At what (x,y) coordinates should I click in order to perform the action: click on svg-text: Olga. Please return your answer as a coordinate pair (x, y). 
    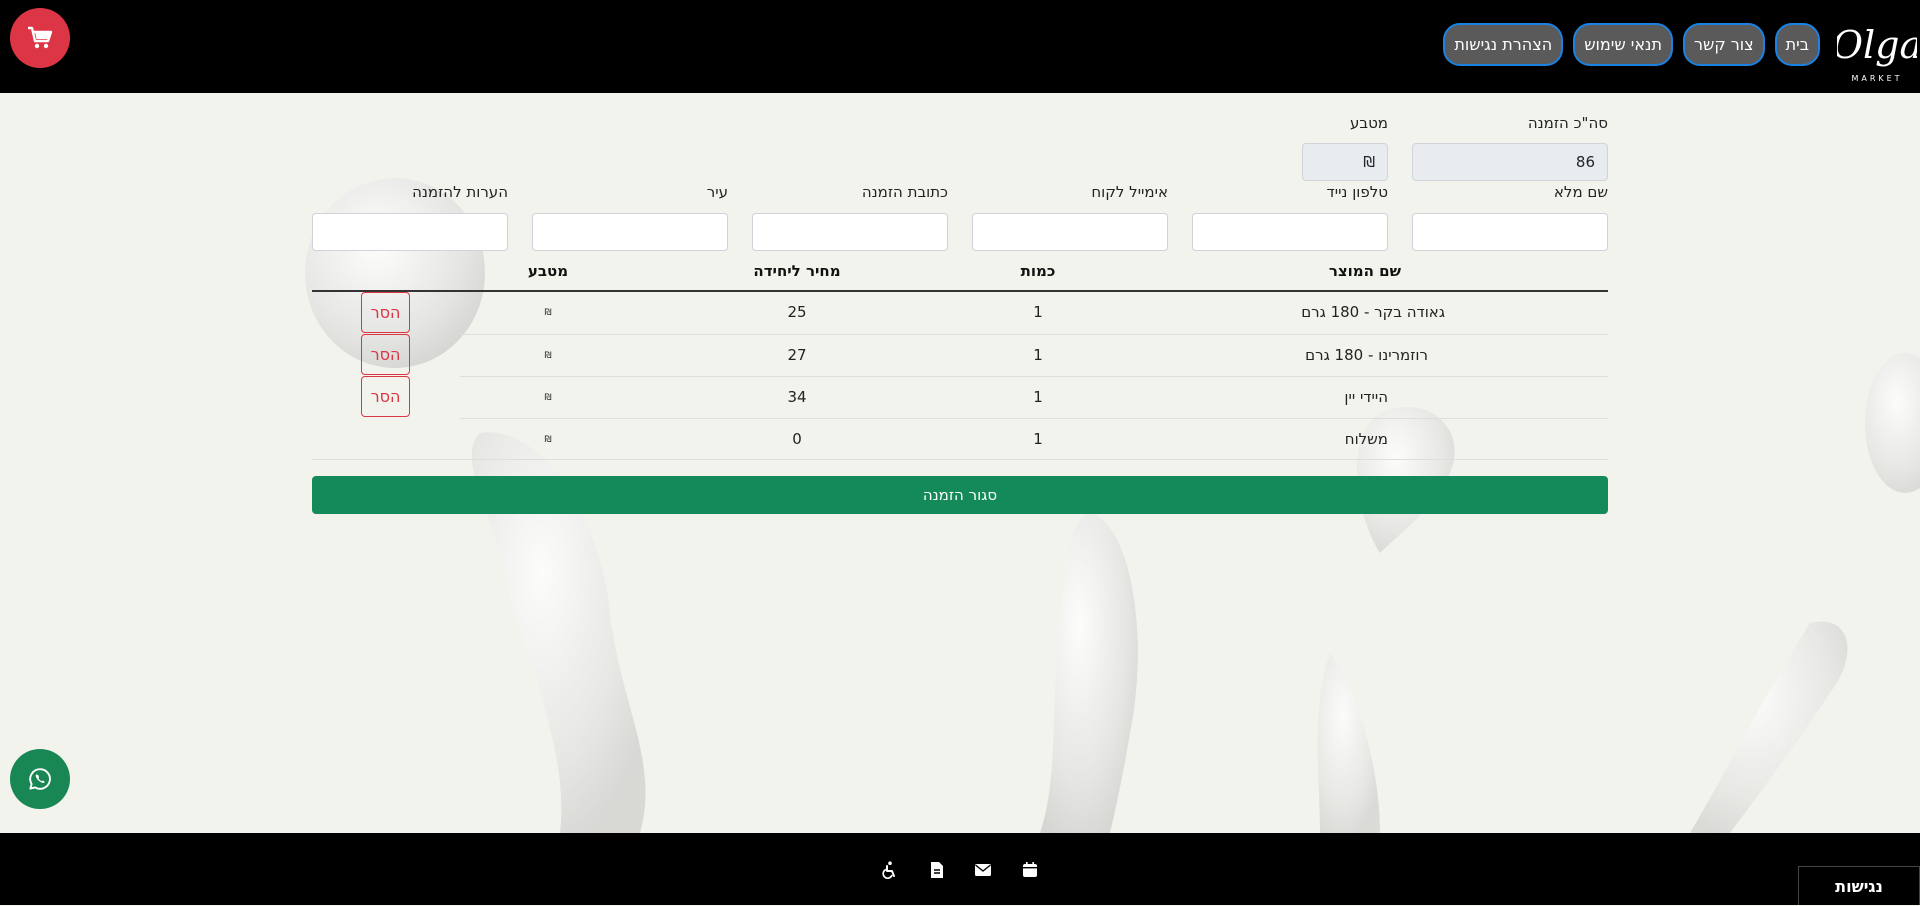
    Looking at the image, I should click on (1877, 45).